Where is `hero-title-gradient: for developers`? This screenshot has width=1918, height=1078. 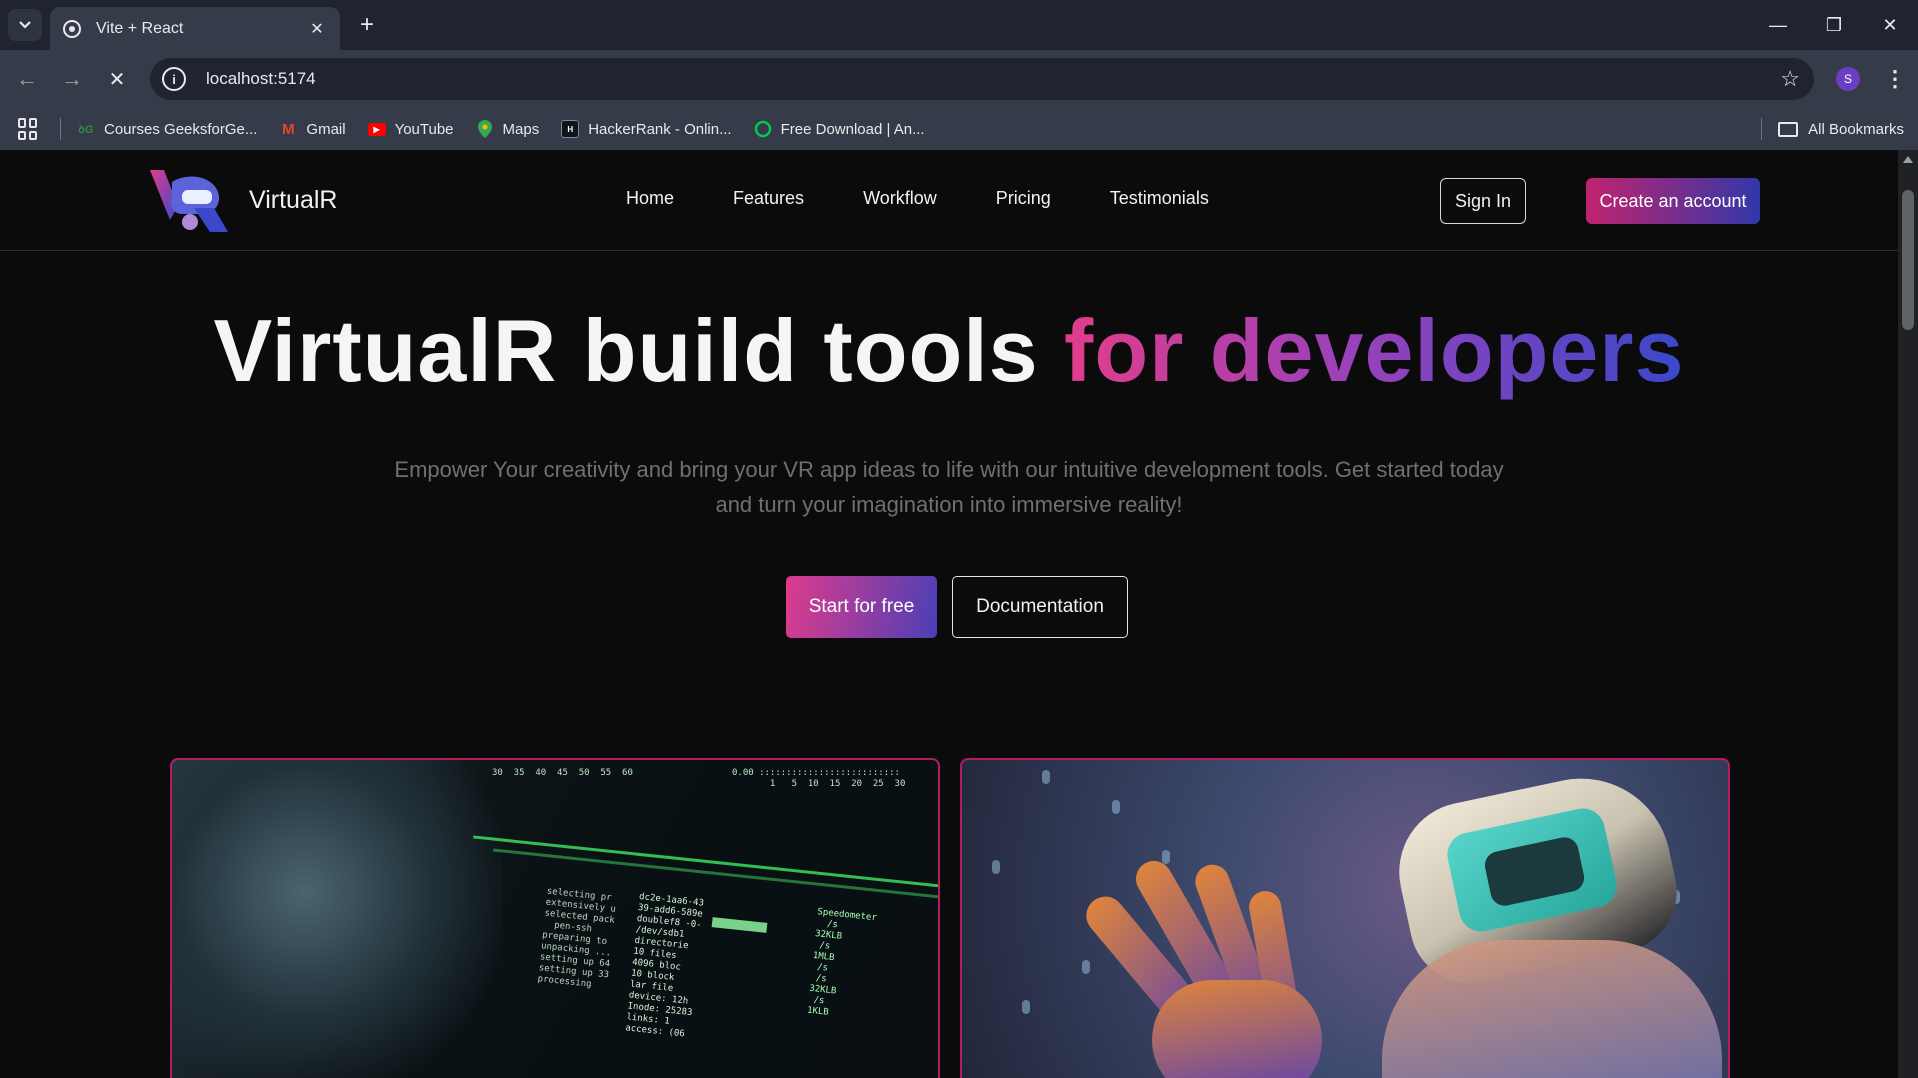
hero-title-gradient: for developers is located at coordinates (1374, 350).